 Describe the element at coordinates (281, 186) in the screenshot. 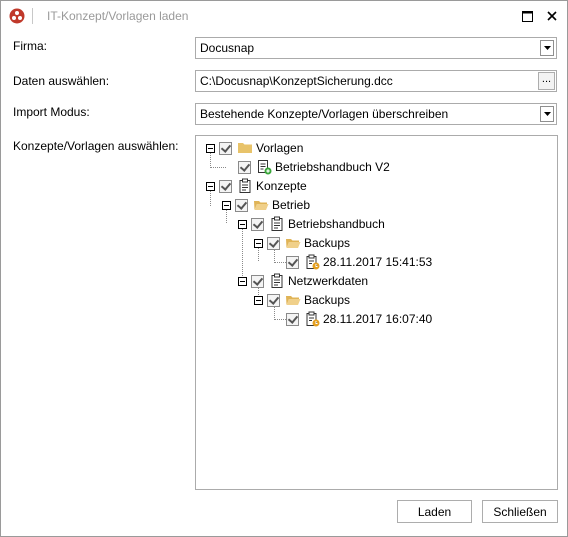

I see `tree-node-label: Konzepte` at that location.